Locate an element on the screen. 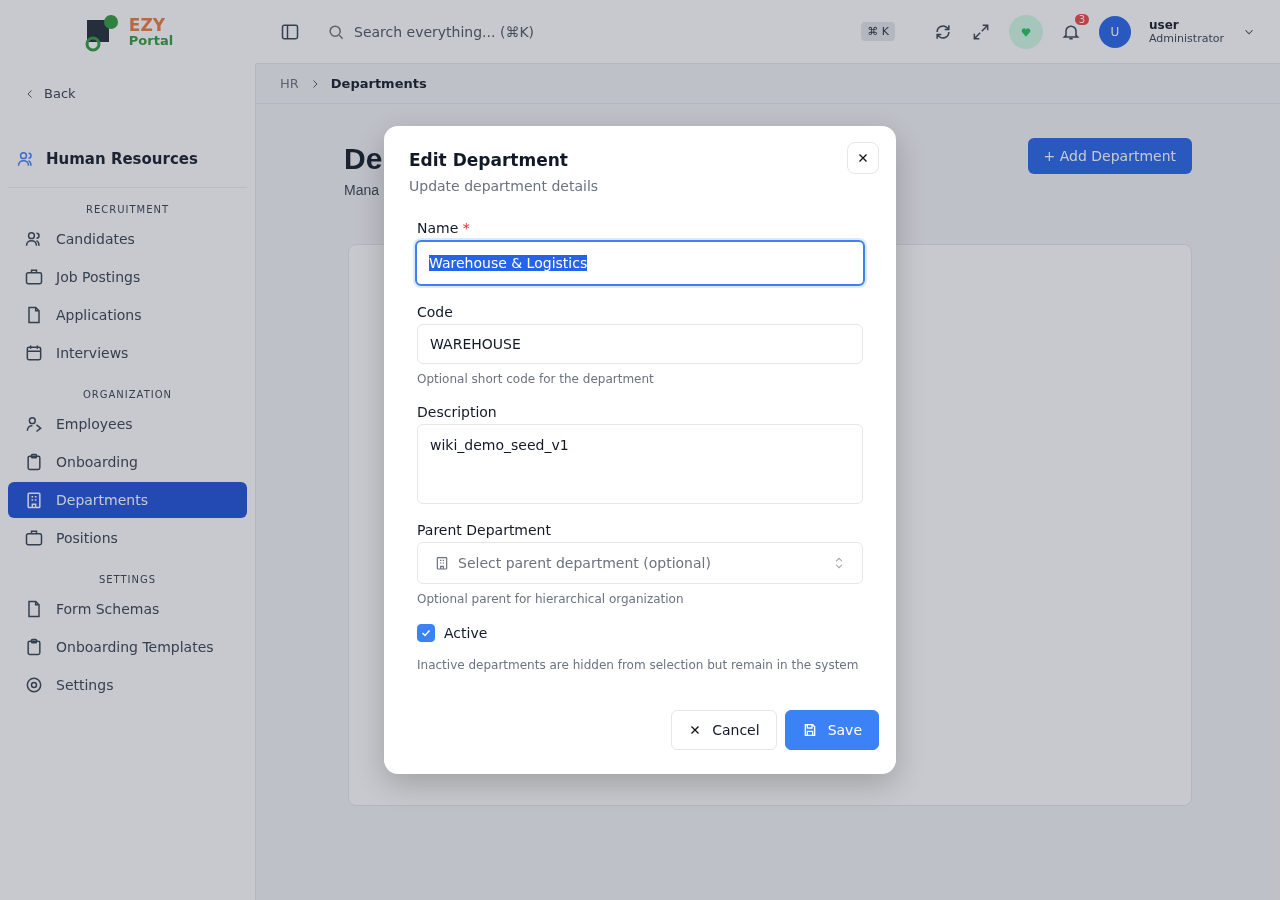 The height and width of the screenshot is (900, 1280). notification-badge: 3 is located at coordinates (1081, 19).